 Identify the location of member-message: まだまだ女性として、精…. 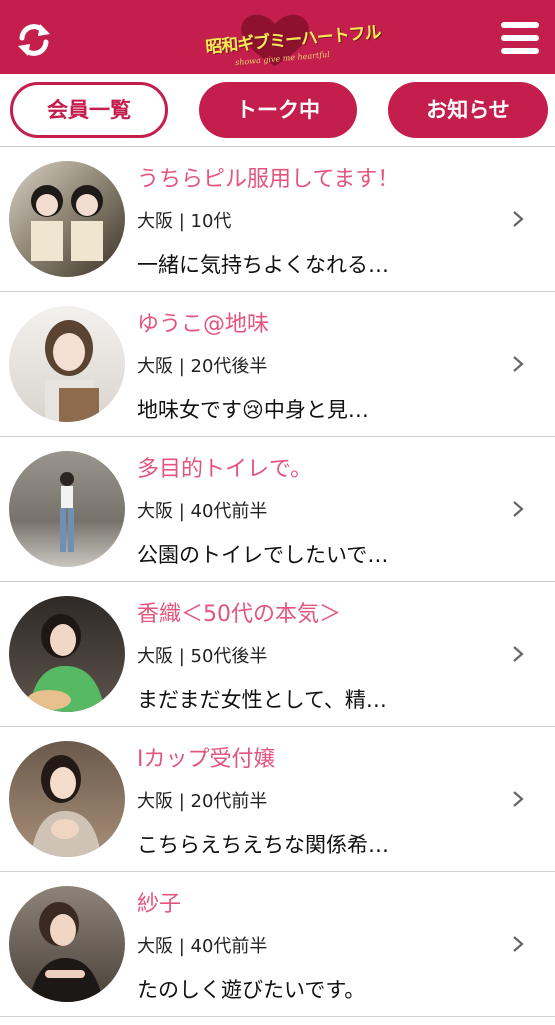
(262, 700).